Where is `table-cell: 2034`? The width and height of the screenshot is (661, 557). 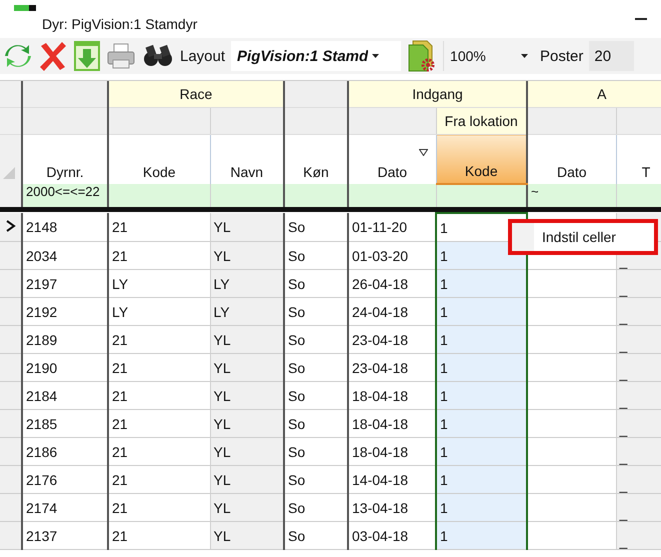
table-cell: 2034 is located at coordinates (65, 256).